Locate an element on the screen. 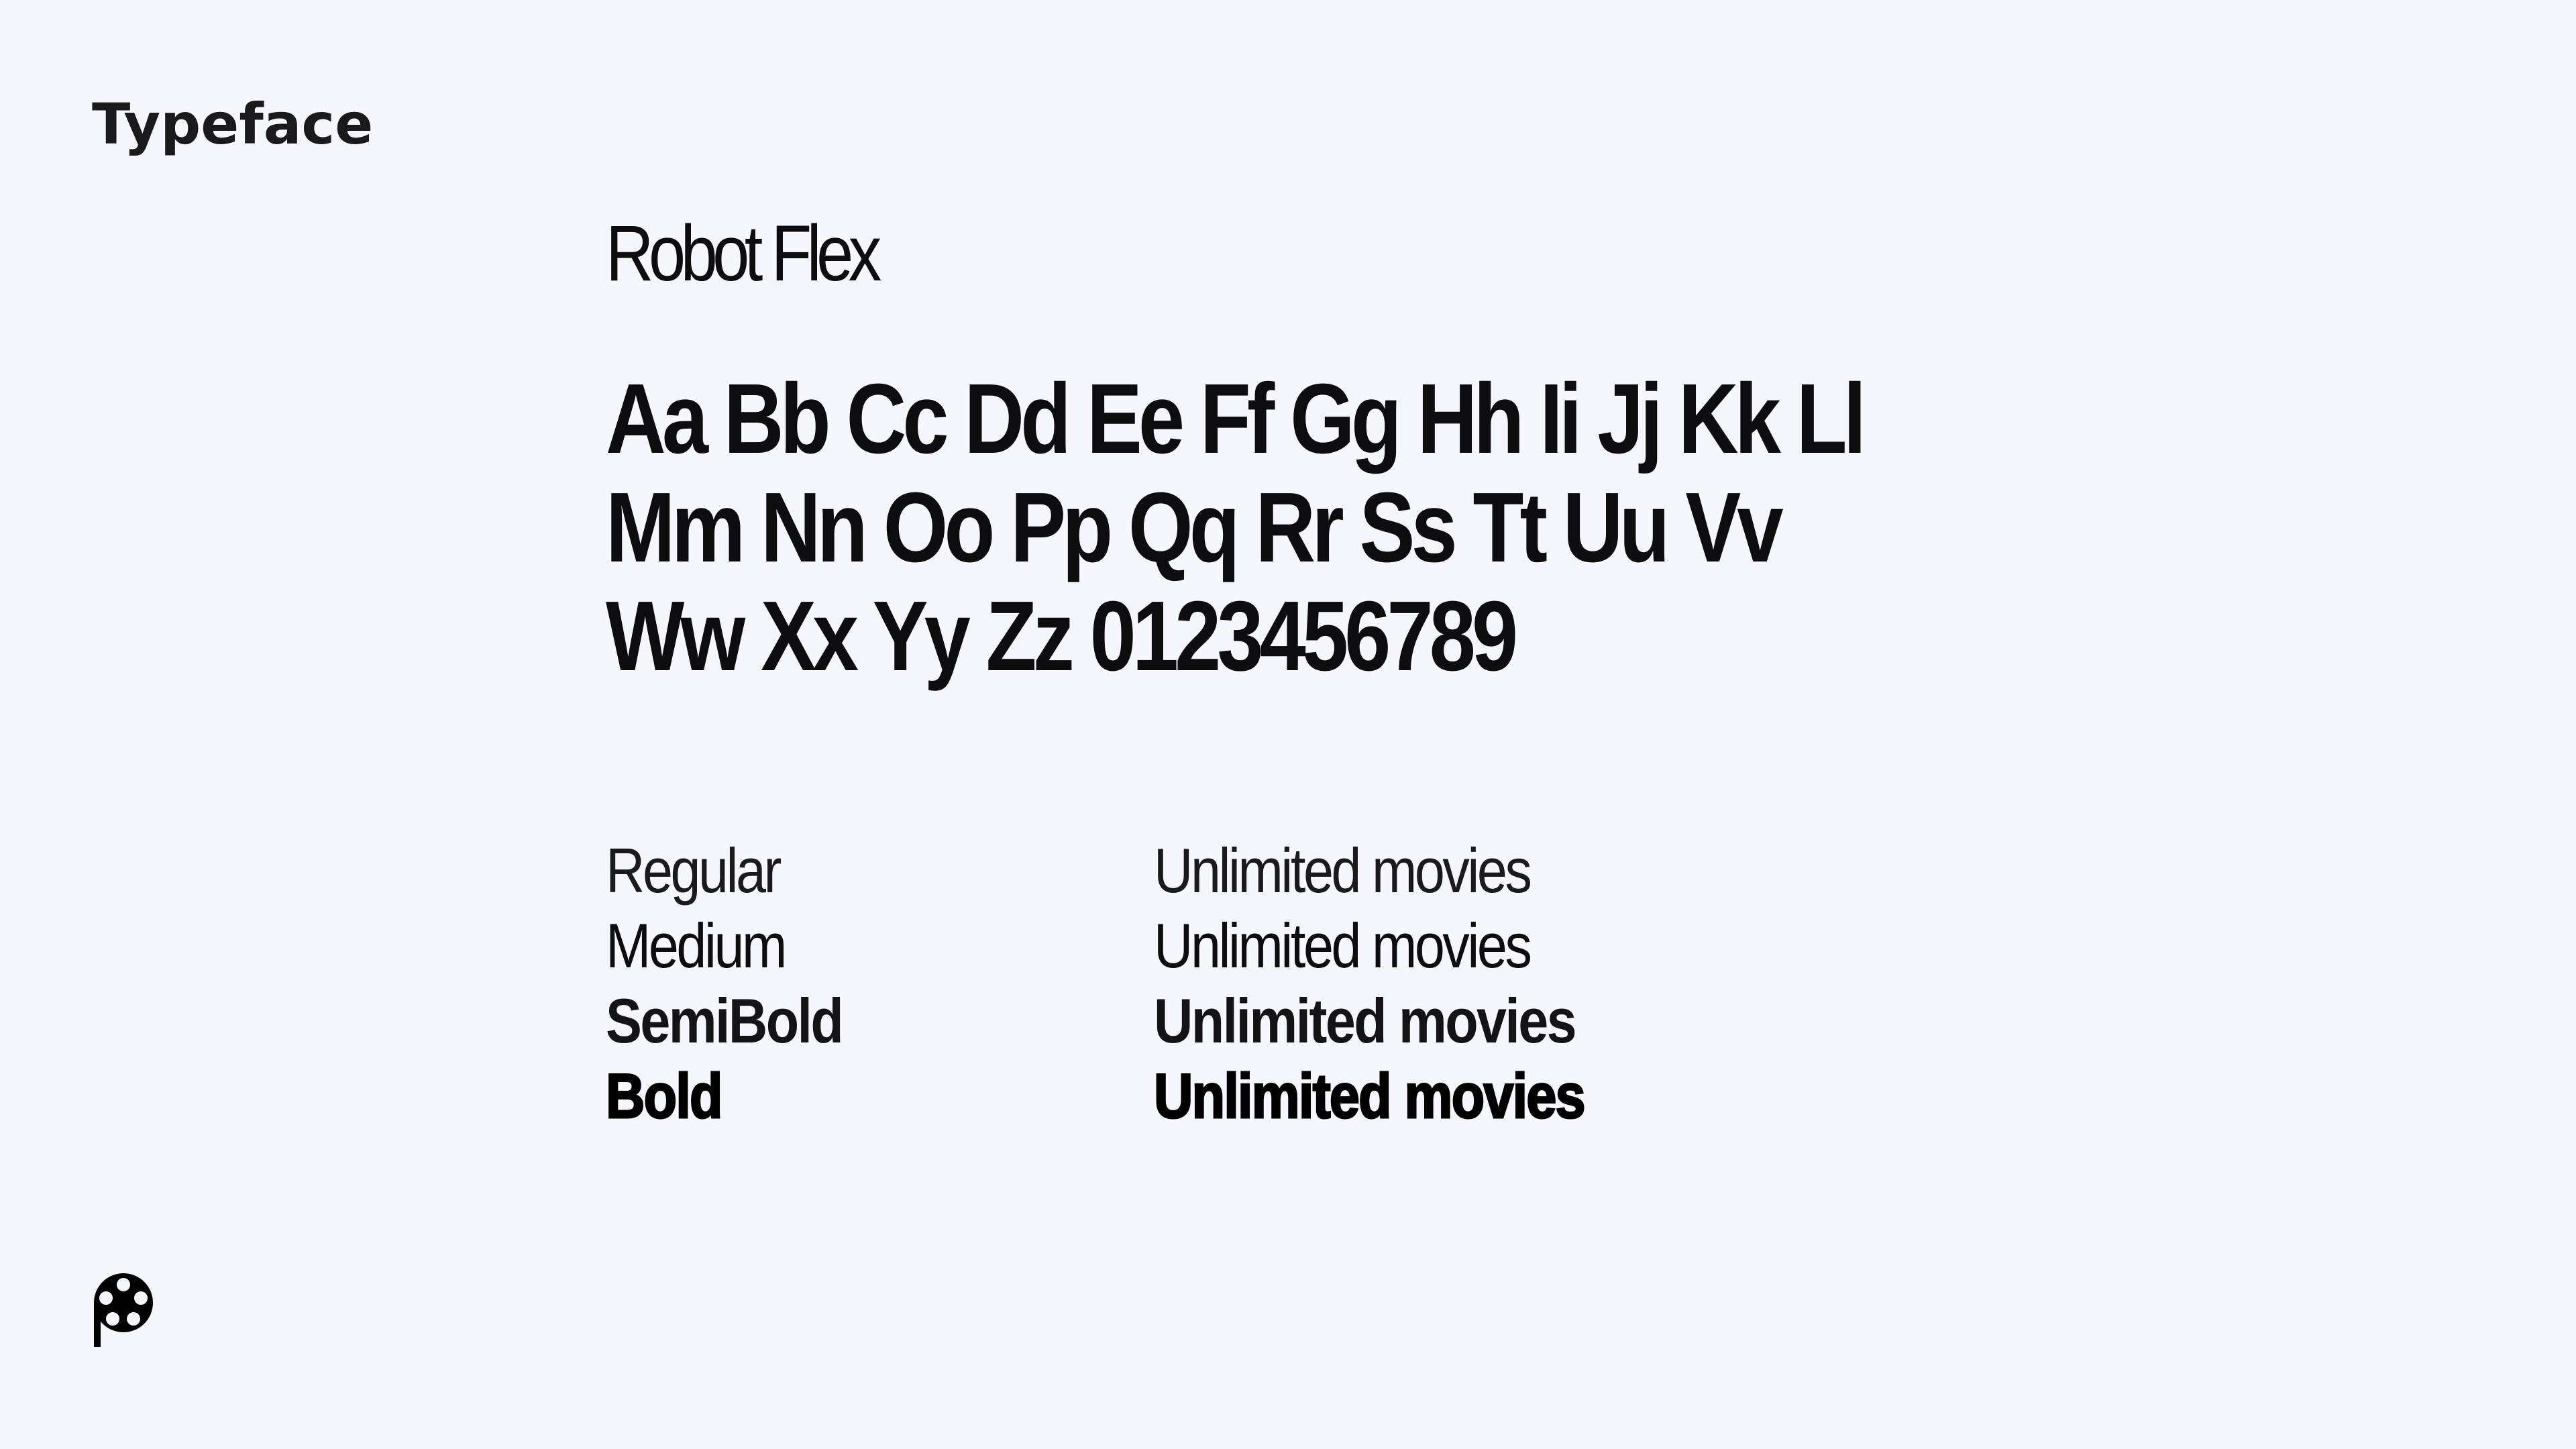  film-reel-logo-icon is located at coordinates (124, 1311).